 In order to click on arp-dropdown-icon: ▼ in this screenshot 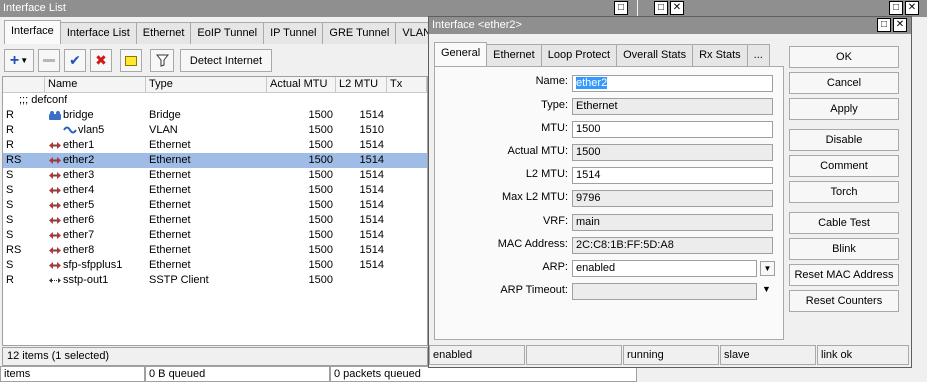, I will do `click(767, 268)`.